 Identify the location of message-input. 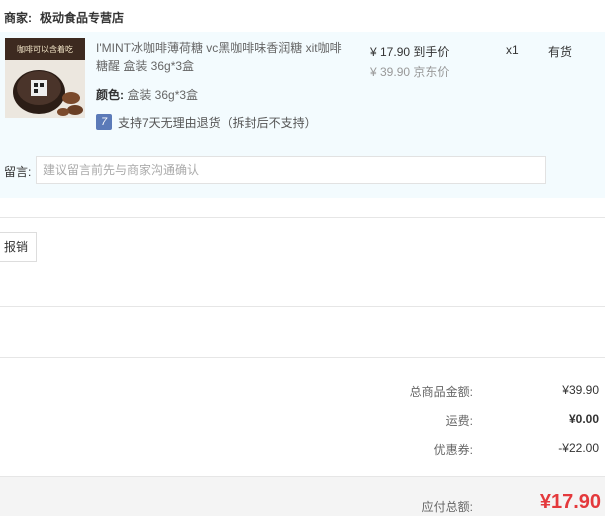
(291, 170).